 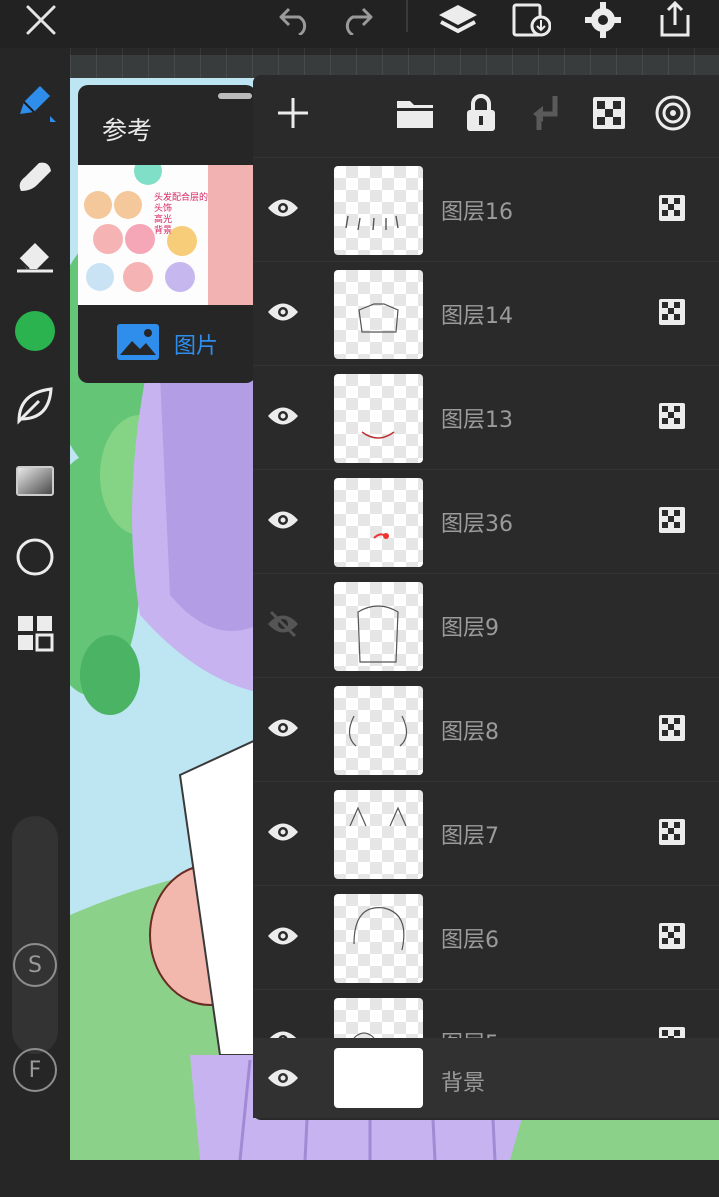 What do you see at coordinates (477, 212) in the screenshot?
I see `layer-name: 图层16` at bounding box center [477, 212].